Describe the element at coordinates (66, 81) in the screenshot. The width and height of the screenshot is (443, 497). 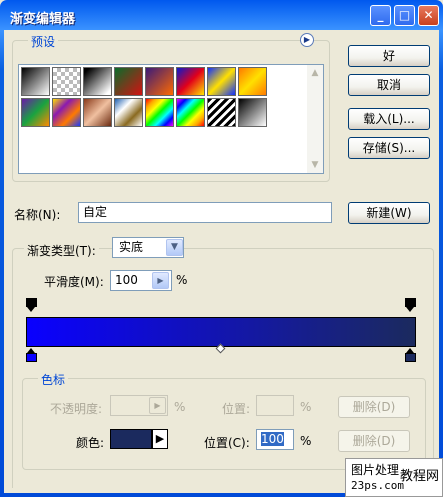
I see `preset-swatch-transparent-checker` at that location.